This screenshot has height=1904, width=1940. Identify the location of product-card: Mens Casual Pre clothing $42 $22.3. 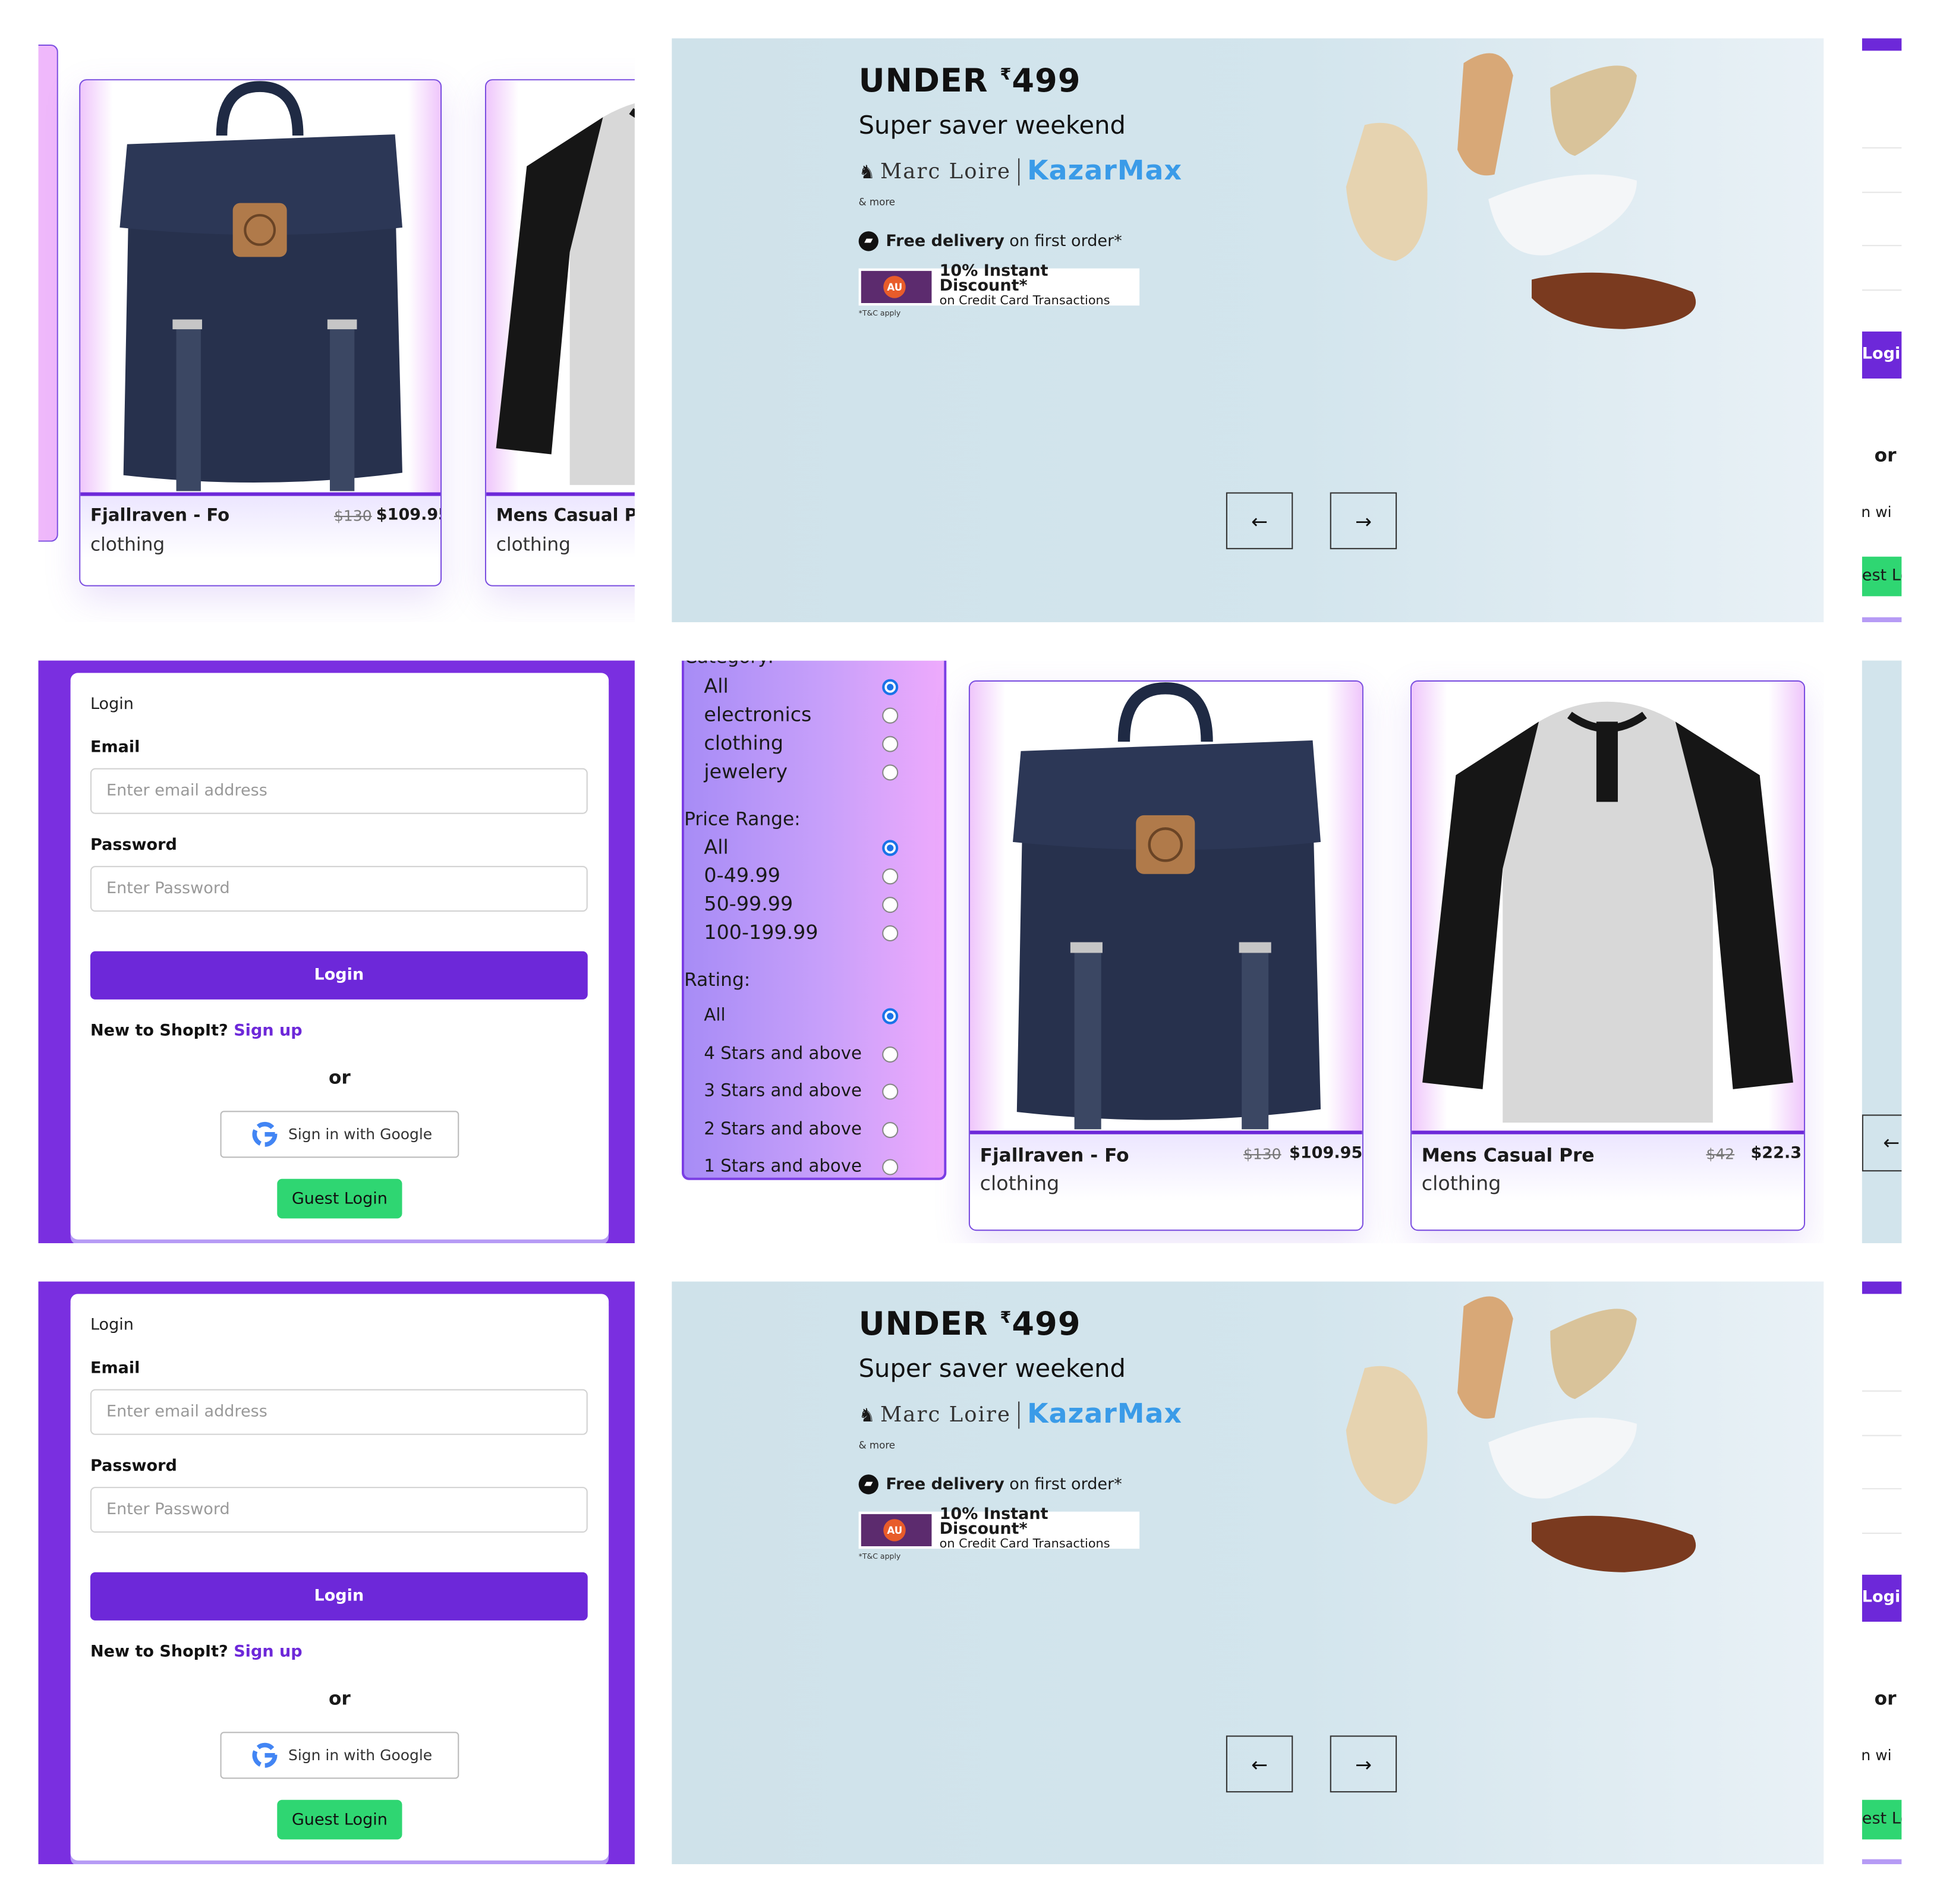
(1608, 955).